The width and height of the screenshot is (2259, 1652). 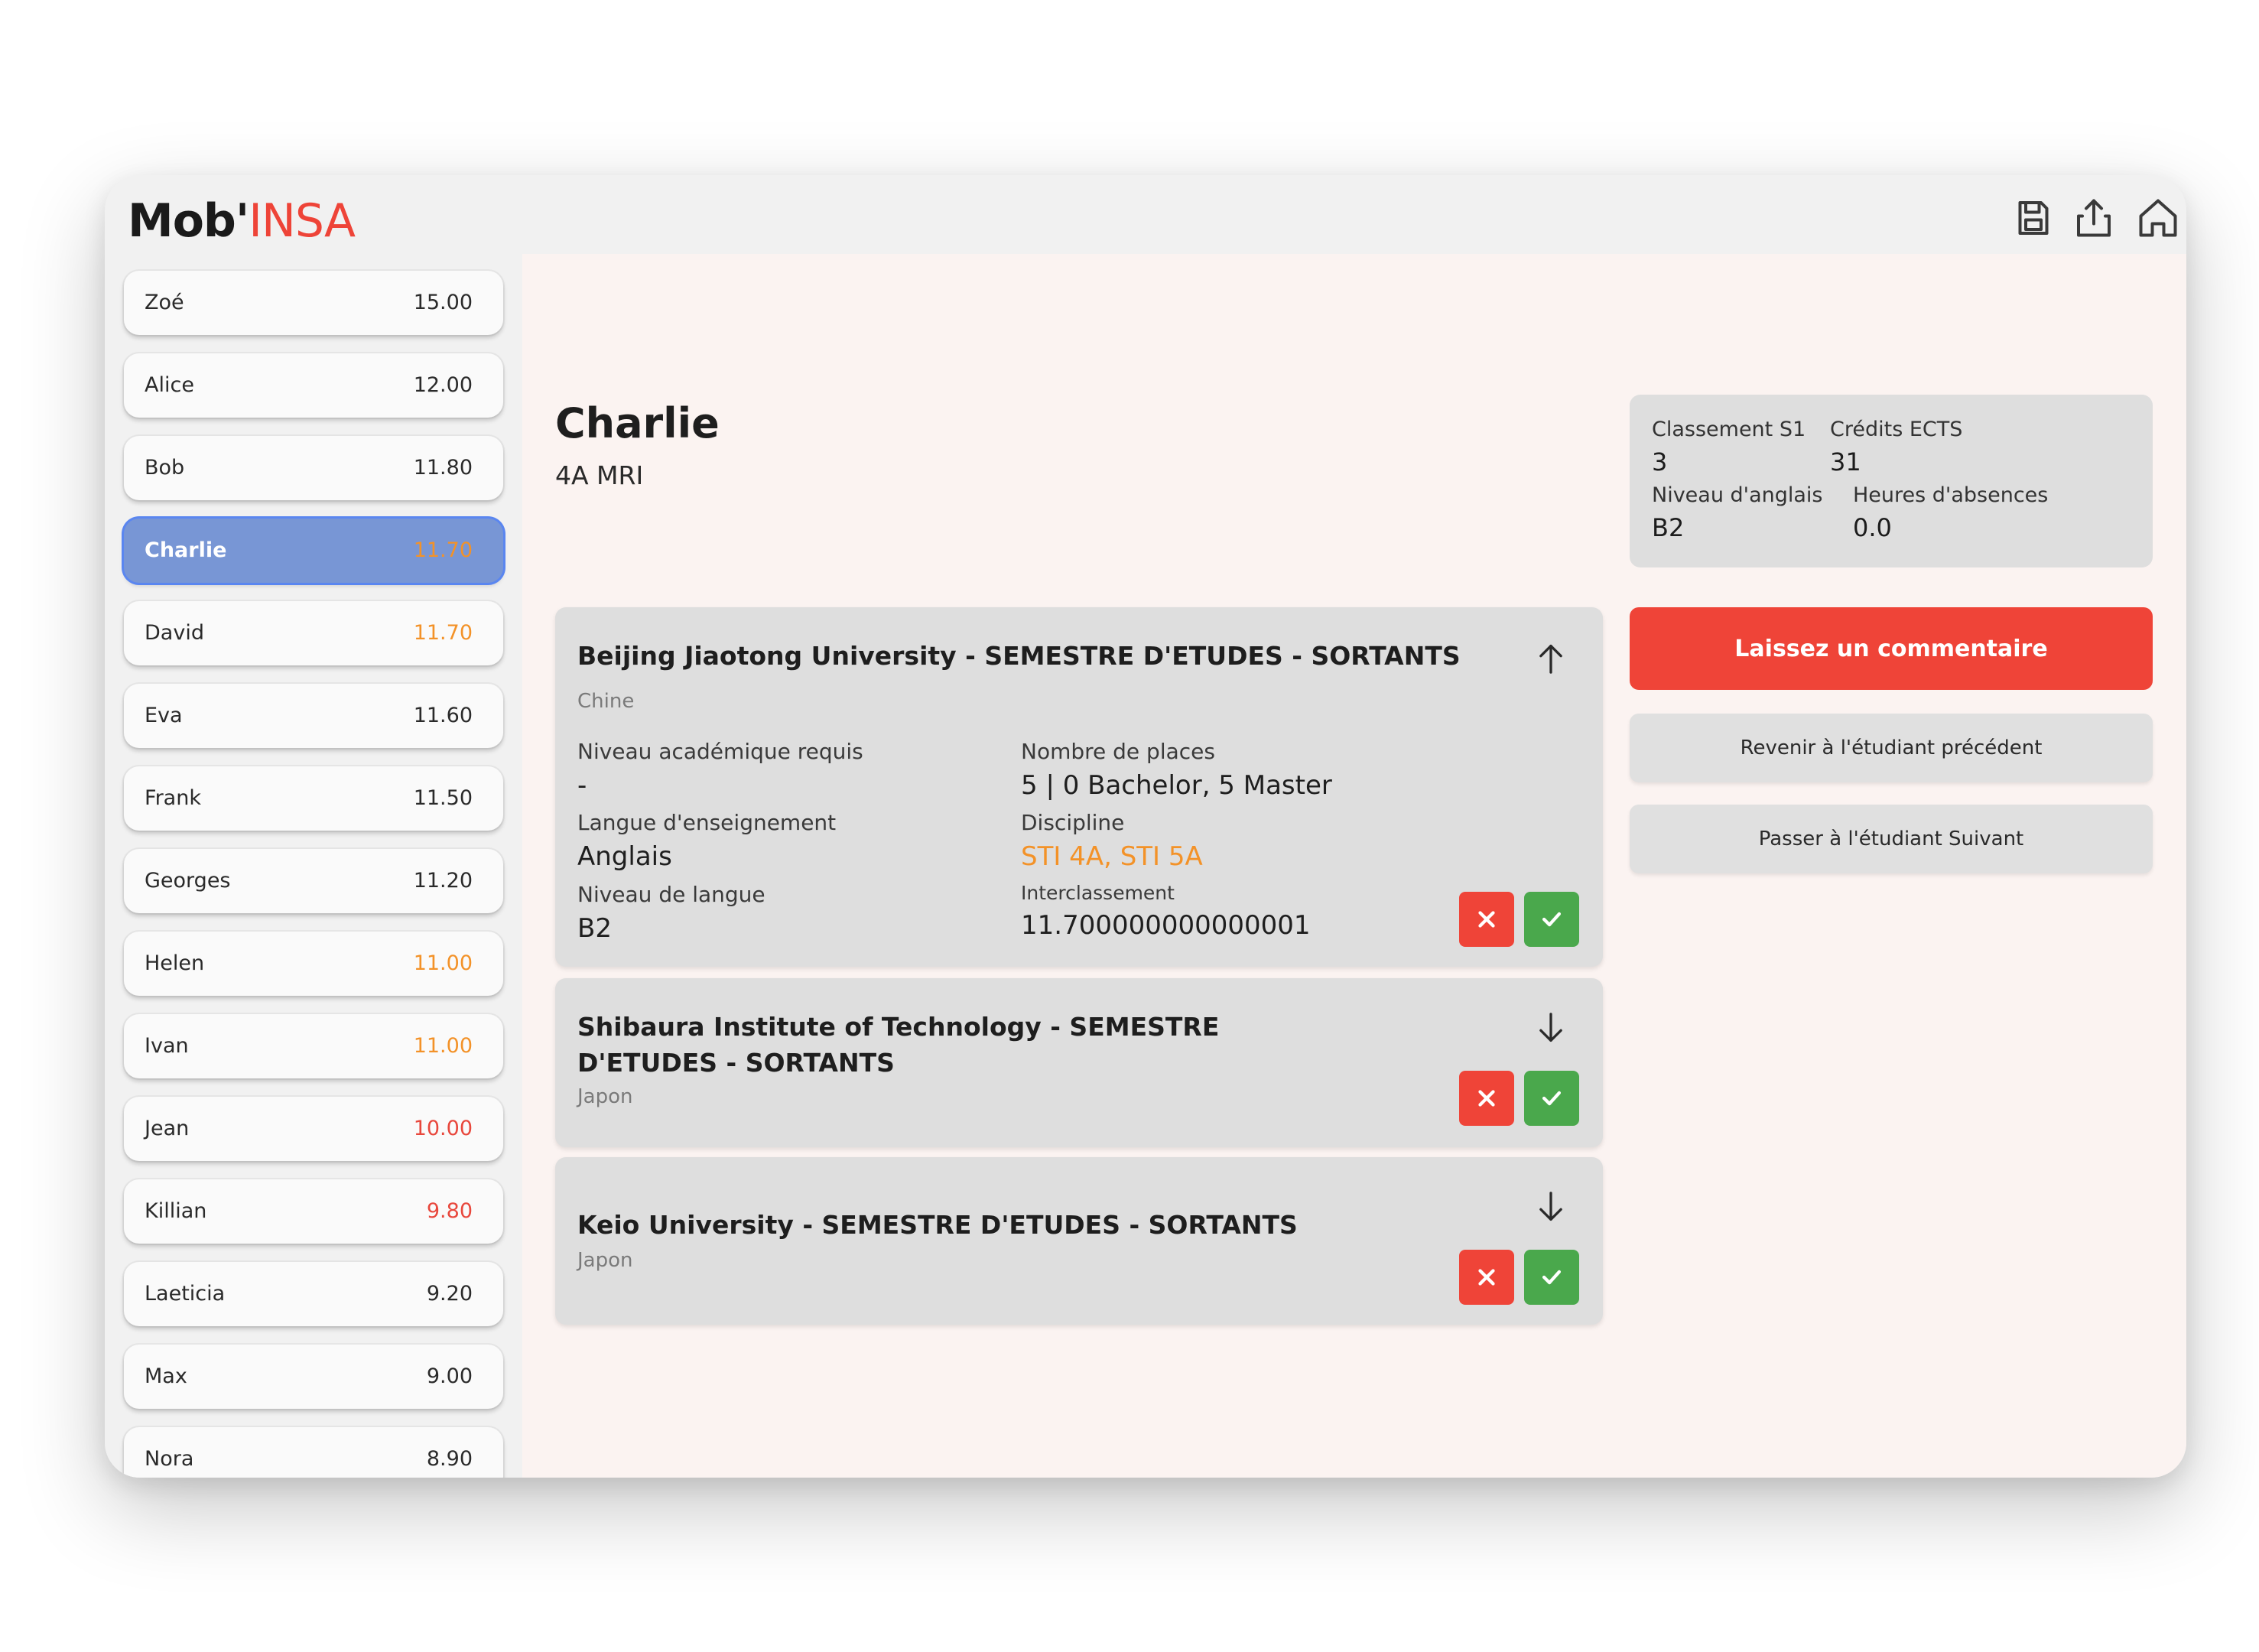 I want to click on university-country: Chine, so click(x=606, y=701).